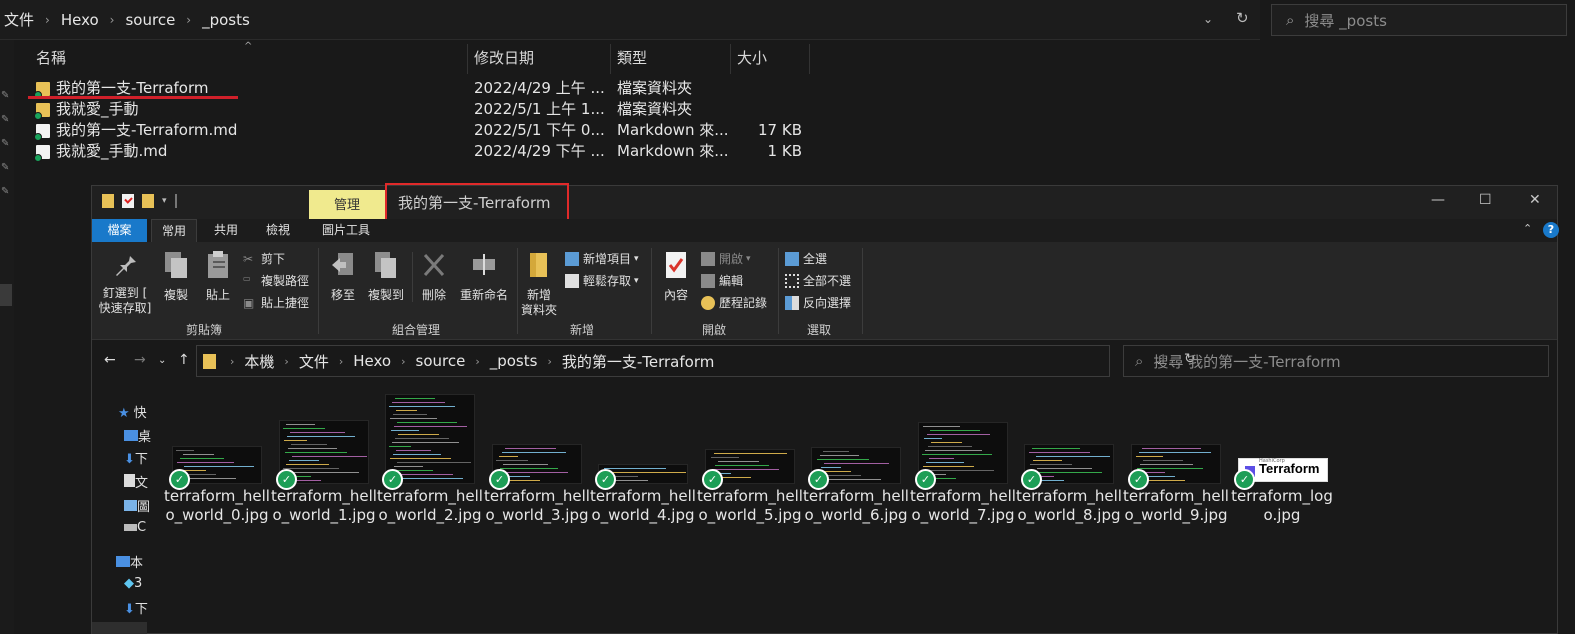 This screenshot has height=634, width=1575. I want to click on col-modified: 修改日期, so click(539, 59).